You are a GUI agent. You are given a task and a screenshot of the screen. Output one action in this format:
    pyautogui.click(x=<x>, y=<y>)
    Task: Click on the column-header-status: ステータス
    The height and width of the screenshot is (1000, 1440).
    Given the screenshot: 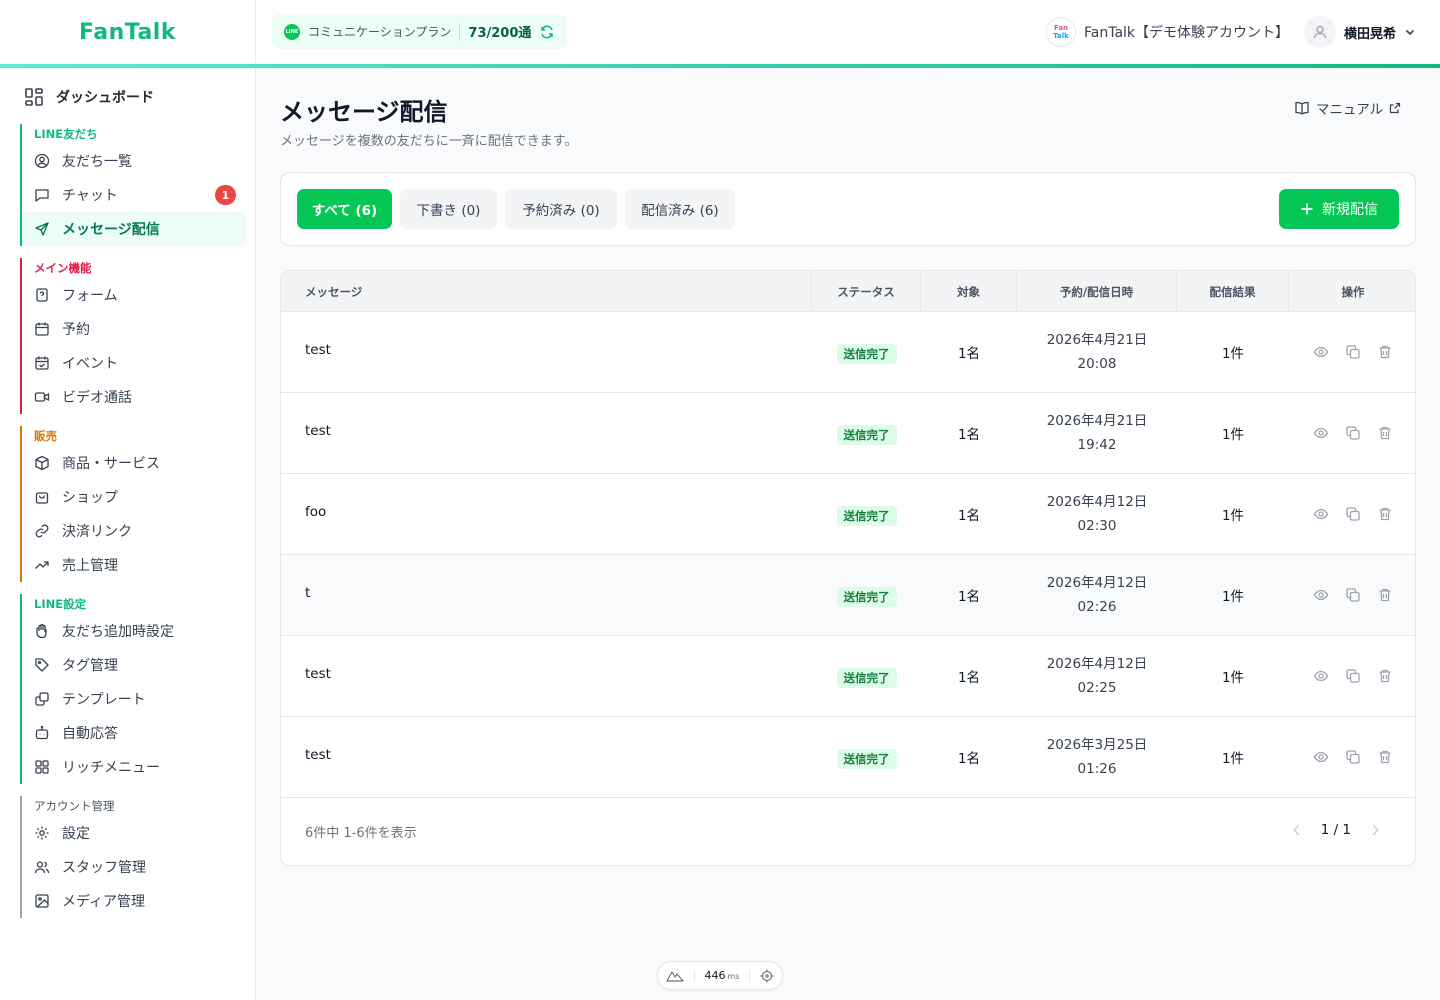 What is the action you would take?
    pyautogui.click(x=866, y=291)
    